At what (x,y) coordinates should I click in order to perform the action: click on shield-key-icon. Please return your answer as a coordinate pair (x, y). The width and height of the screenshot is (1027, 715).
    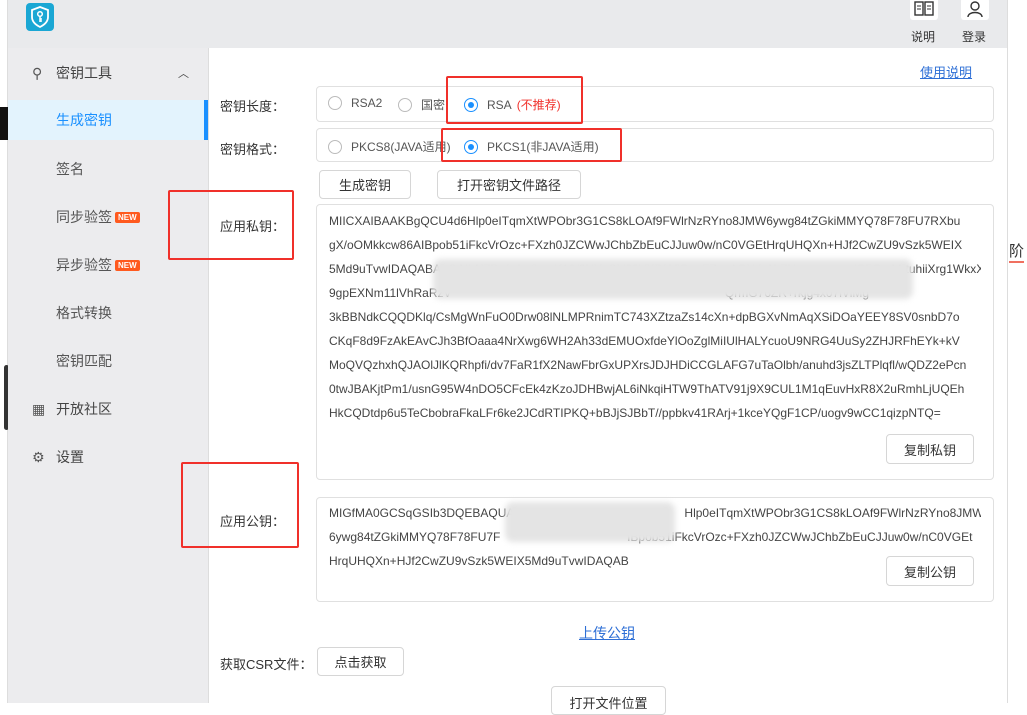
    Looking at the image, I should click on (40, 17).